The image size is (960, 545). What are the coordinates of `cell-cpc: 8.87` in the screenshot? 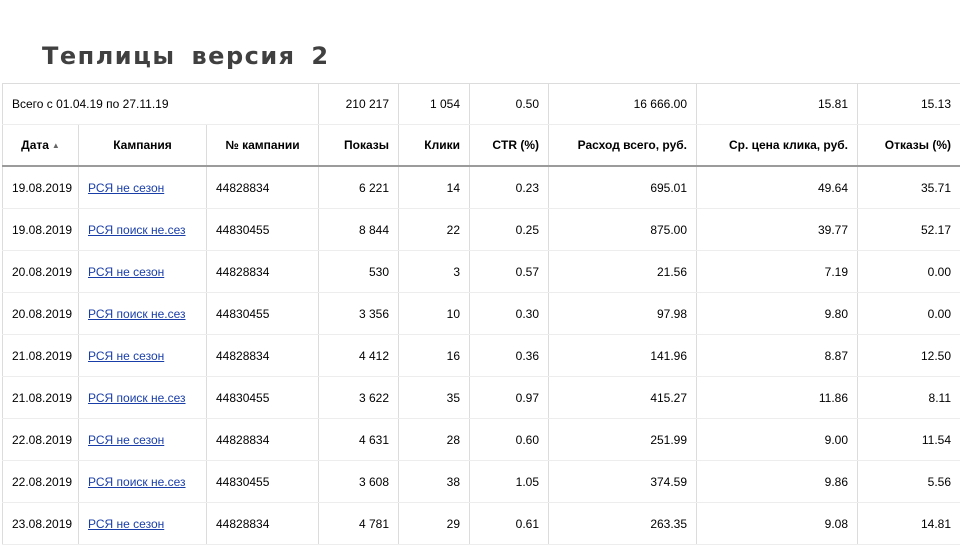 It's located at (777, 356).